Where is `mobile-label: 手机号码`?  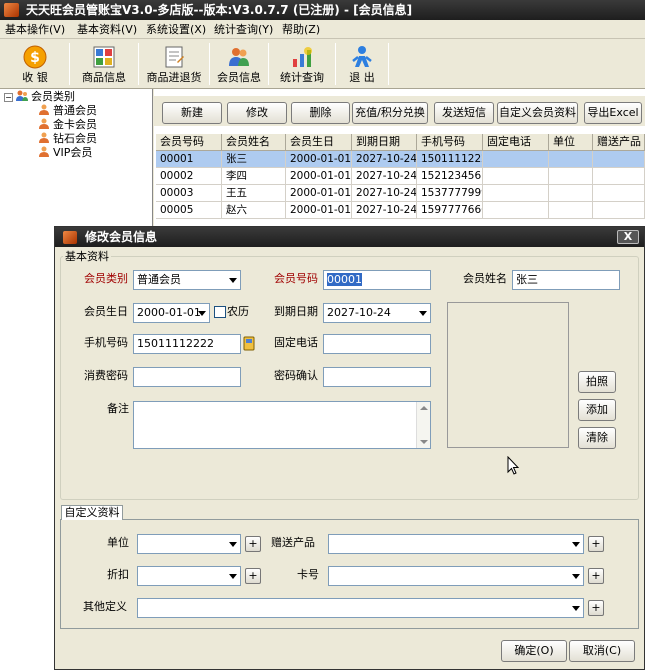 mobile-label: 手机号码 is located at coordinates (106, 342).